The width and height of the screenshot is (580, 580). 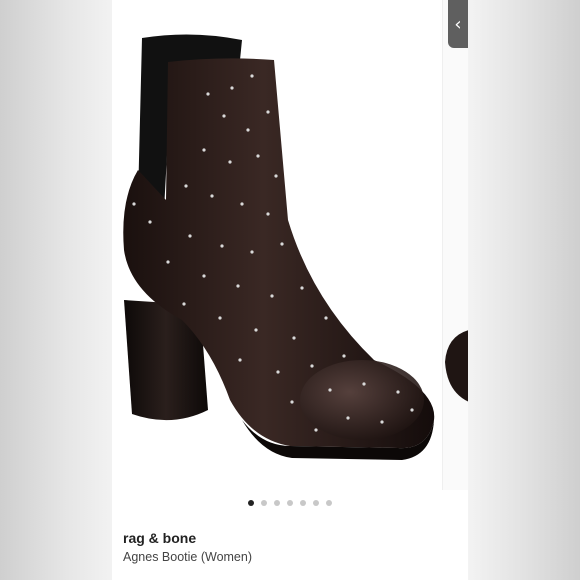 I want to click on carousel-pagination, so click(x=290, y=506).